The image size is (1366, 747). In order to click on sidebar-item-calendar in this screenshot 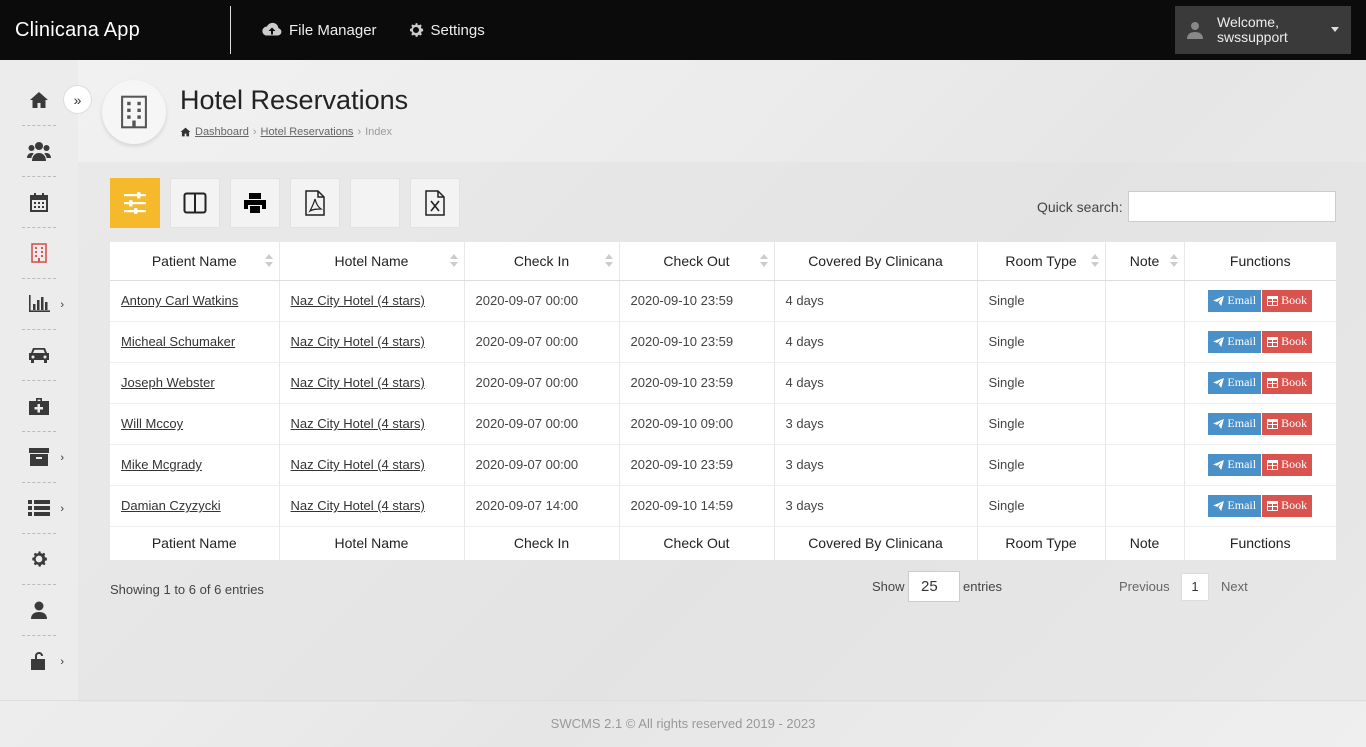, I will do `click(39, 202)`.